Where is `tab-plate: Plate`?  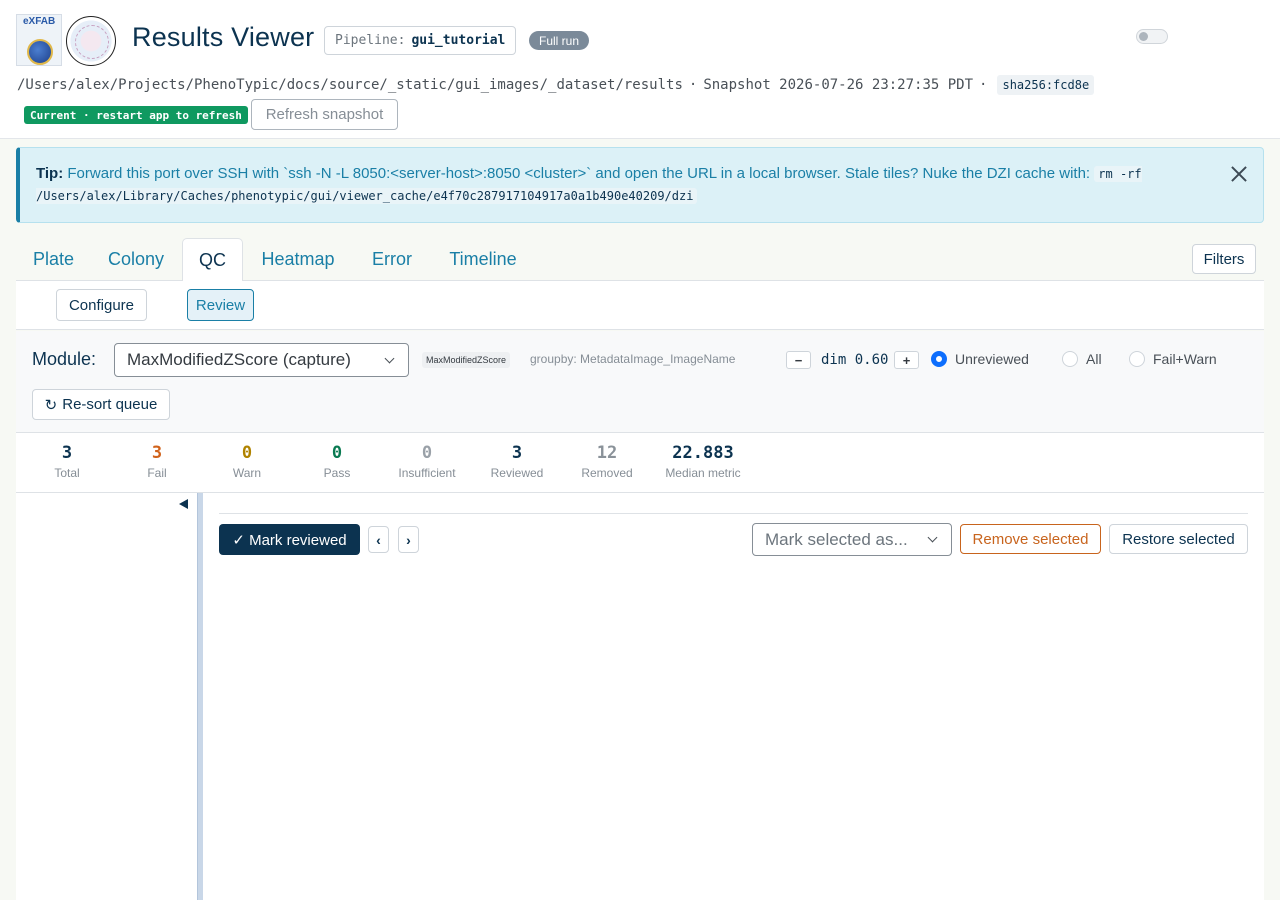
tab-plate: Plate is located at coordinates (53, 259).